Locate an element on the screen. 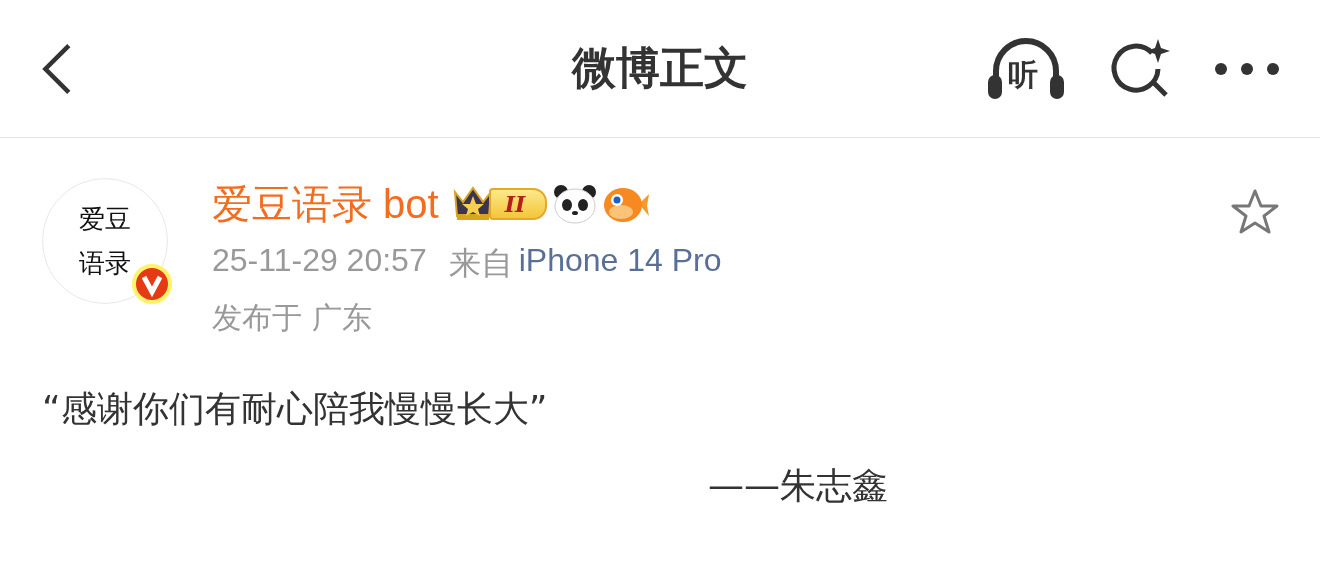 Image resolution: width=1320 pixels, height=563 pixels. panda-icon is located at coordinates (575, 204).